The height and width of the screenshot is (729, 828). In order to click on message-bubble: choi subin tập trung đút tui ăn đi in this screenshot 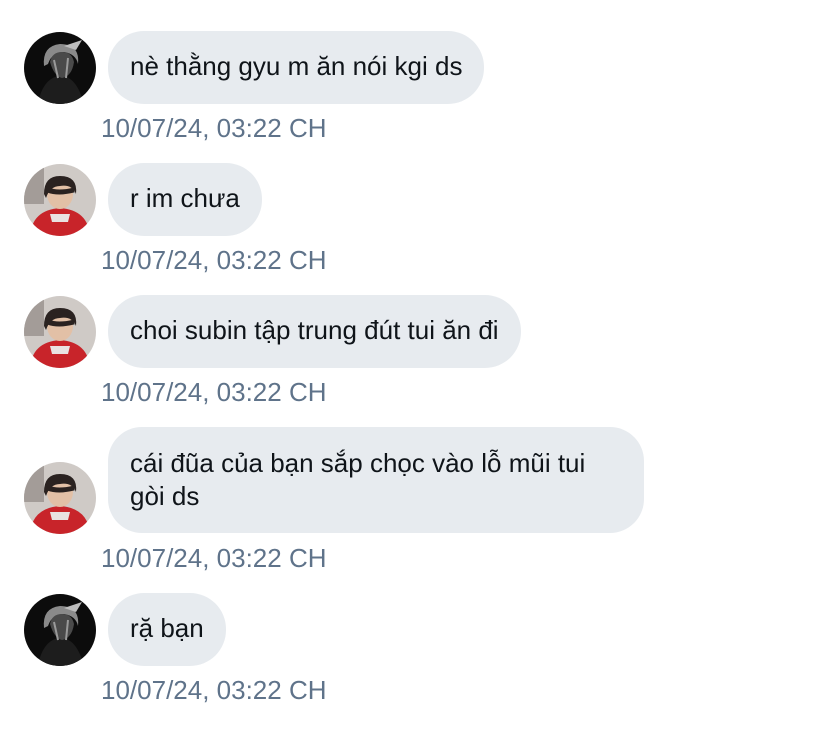, I will do `click(314, 331)`.